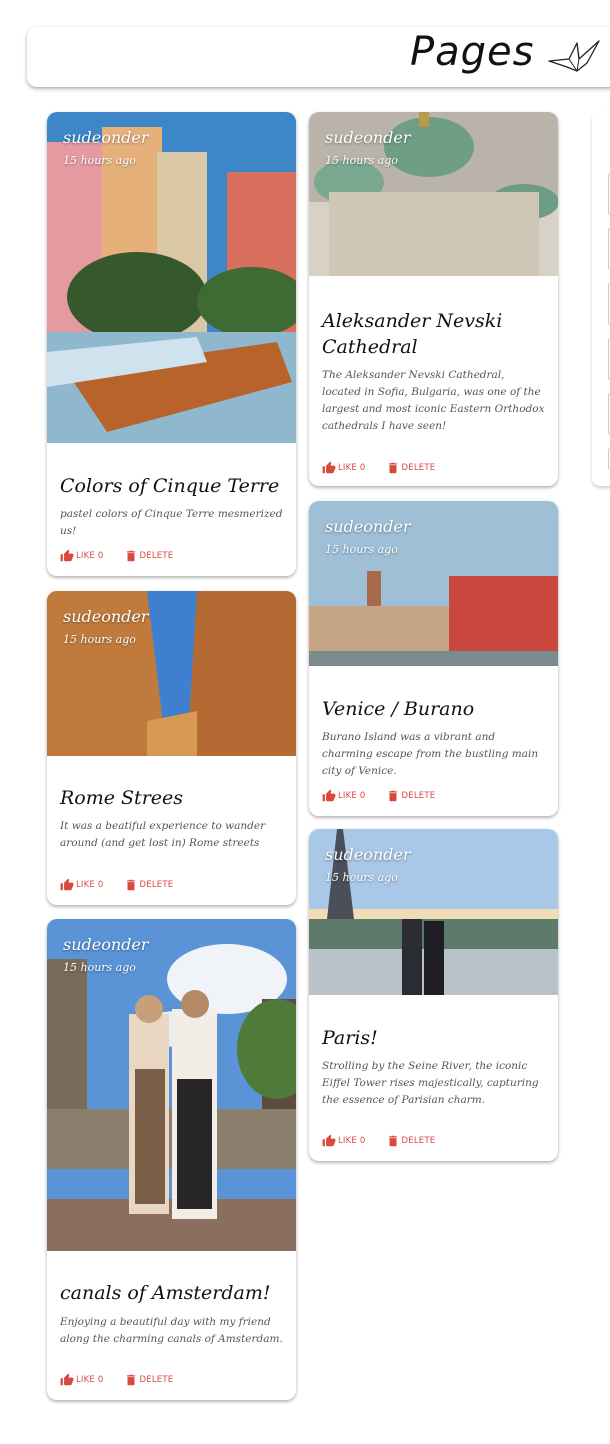 The width and height of the screenshot is (610, 1444). I want to click on post-title: Venice / Burano, so click(398, 709).